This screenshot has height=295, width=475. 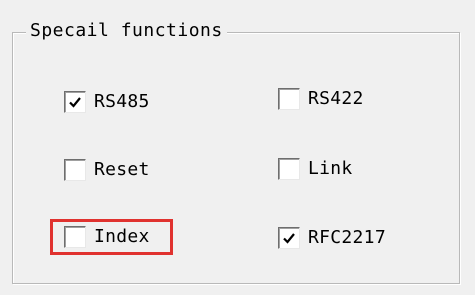 I want to click on checkbox-reset: Reset, so click(x=107, y=170).